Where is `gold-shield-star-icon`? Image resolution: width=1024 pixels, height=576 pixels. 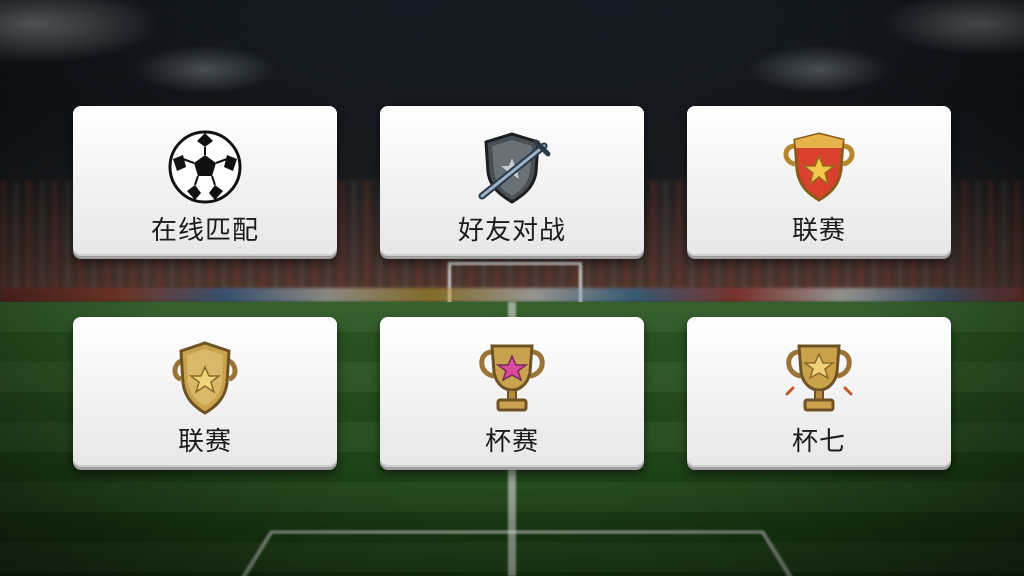
gold-shield-star-icon is located at coordinates (205, 378).